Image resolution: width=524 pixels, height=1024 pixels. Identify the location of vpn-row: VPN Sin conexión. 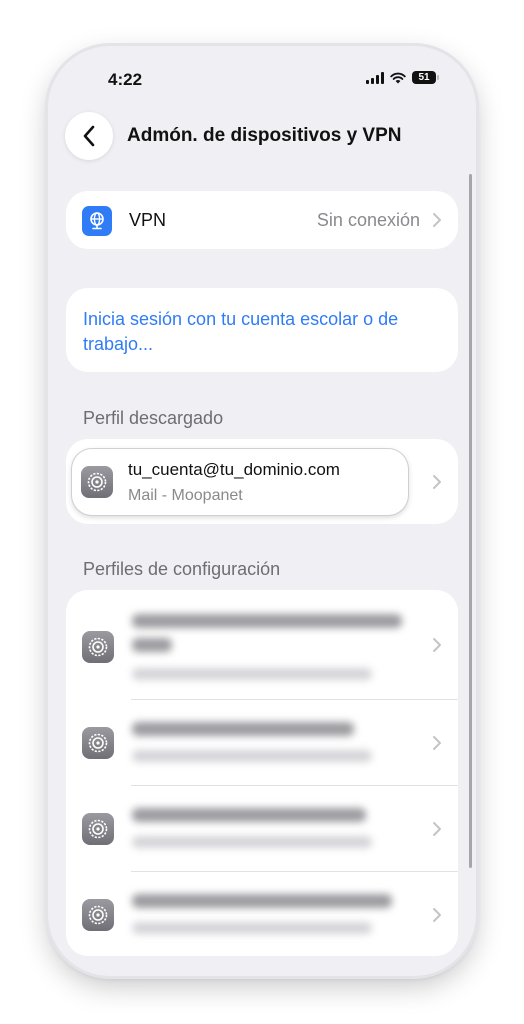
(262, 220).